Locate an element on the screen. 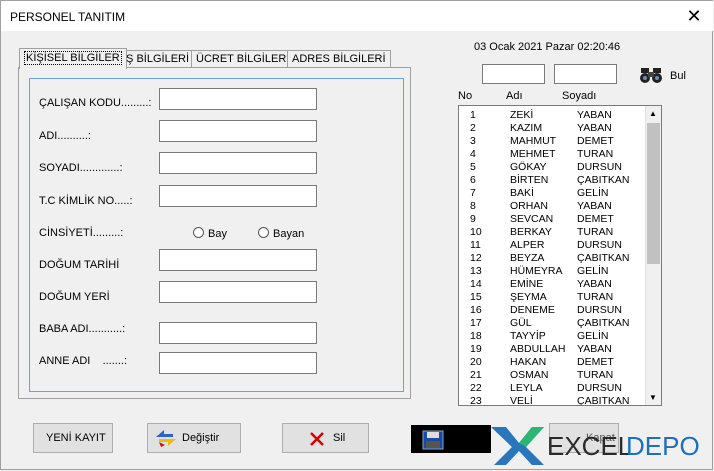 The image size is (714, 471). list-cell-soyadi: DEMET is located at coordinates (595, 219).